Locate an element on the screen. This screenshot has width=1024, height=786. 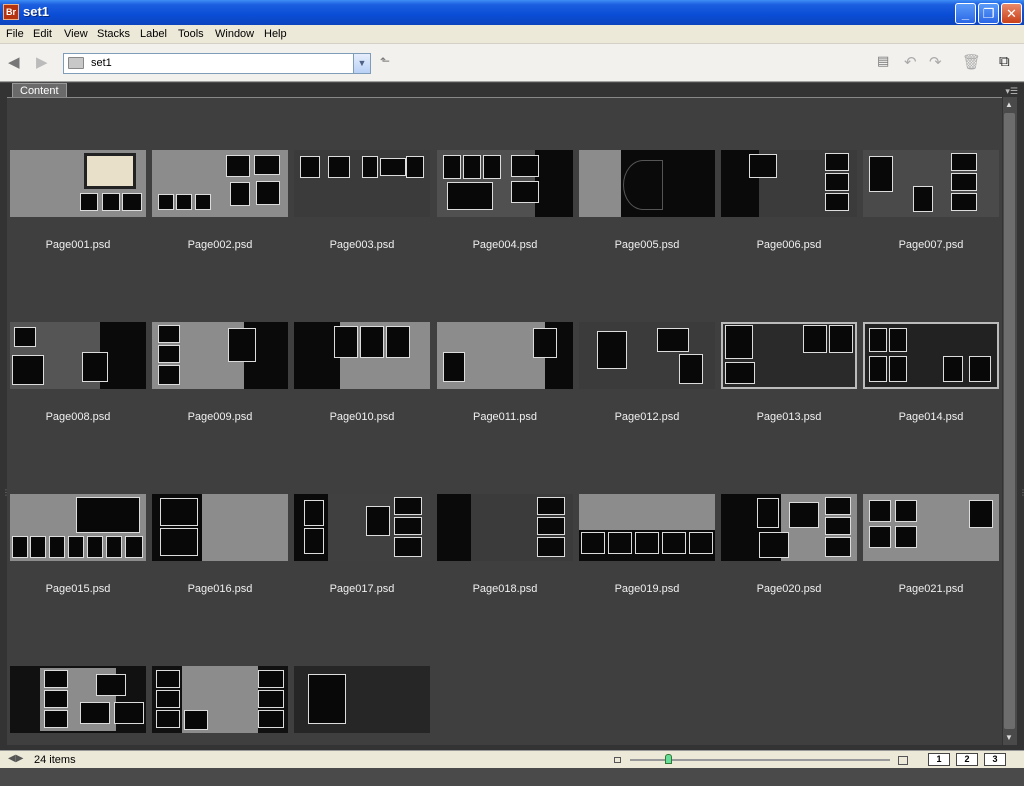
tab-content: Content is located at coordinates (39, 90).